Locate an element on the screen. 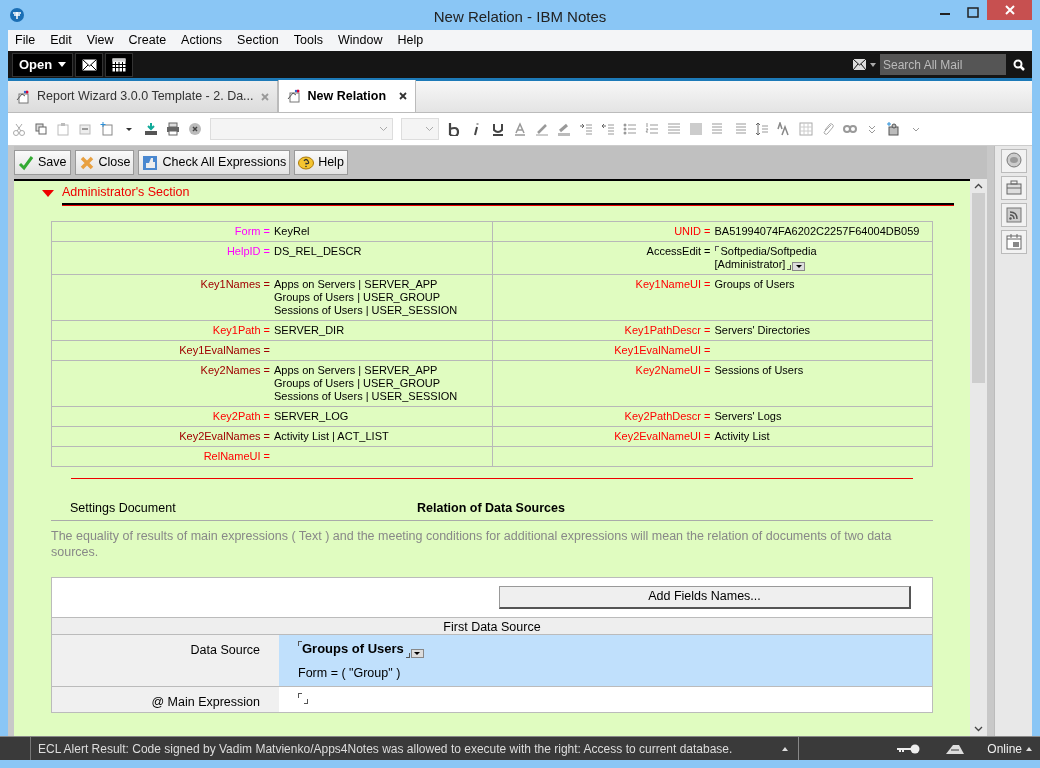 Image resolution: width=1040 pixels, height=768 pixels. tab: New Relation is located at coordinates (347, 96).